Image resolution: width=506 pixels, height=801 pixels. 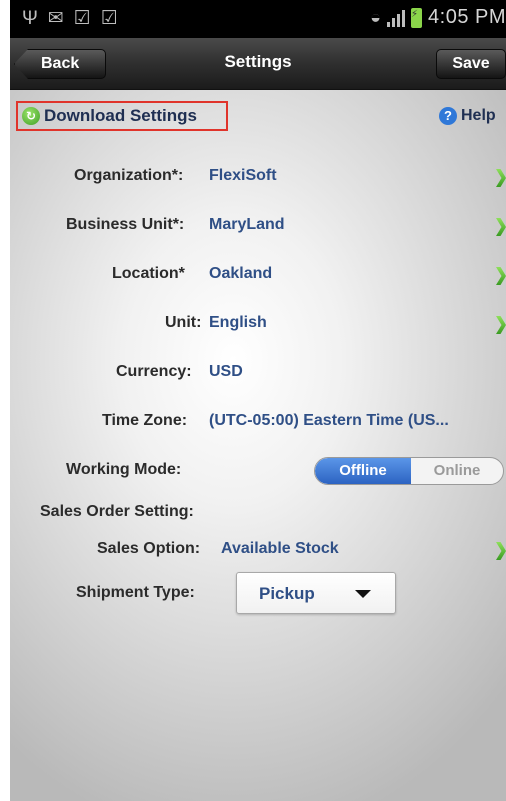 I want to click on organization-label: Organization*:, so click(x=129, y=175).